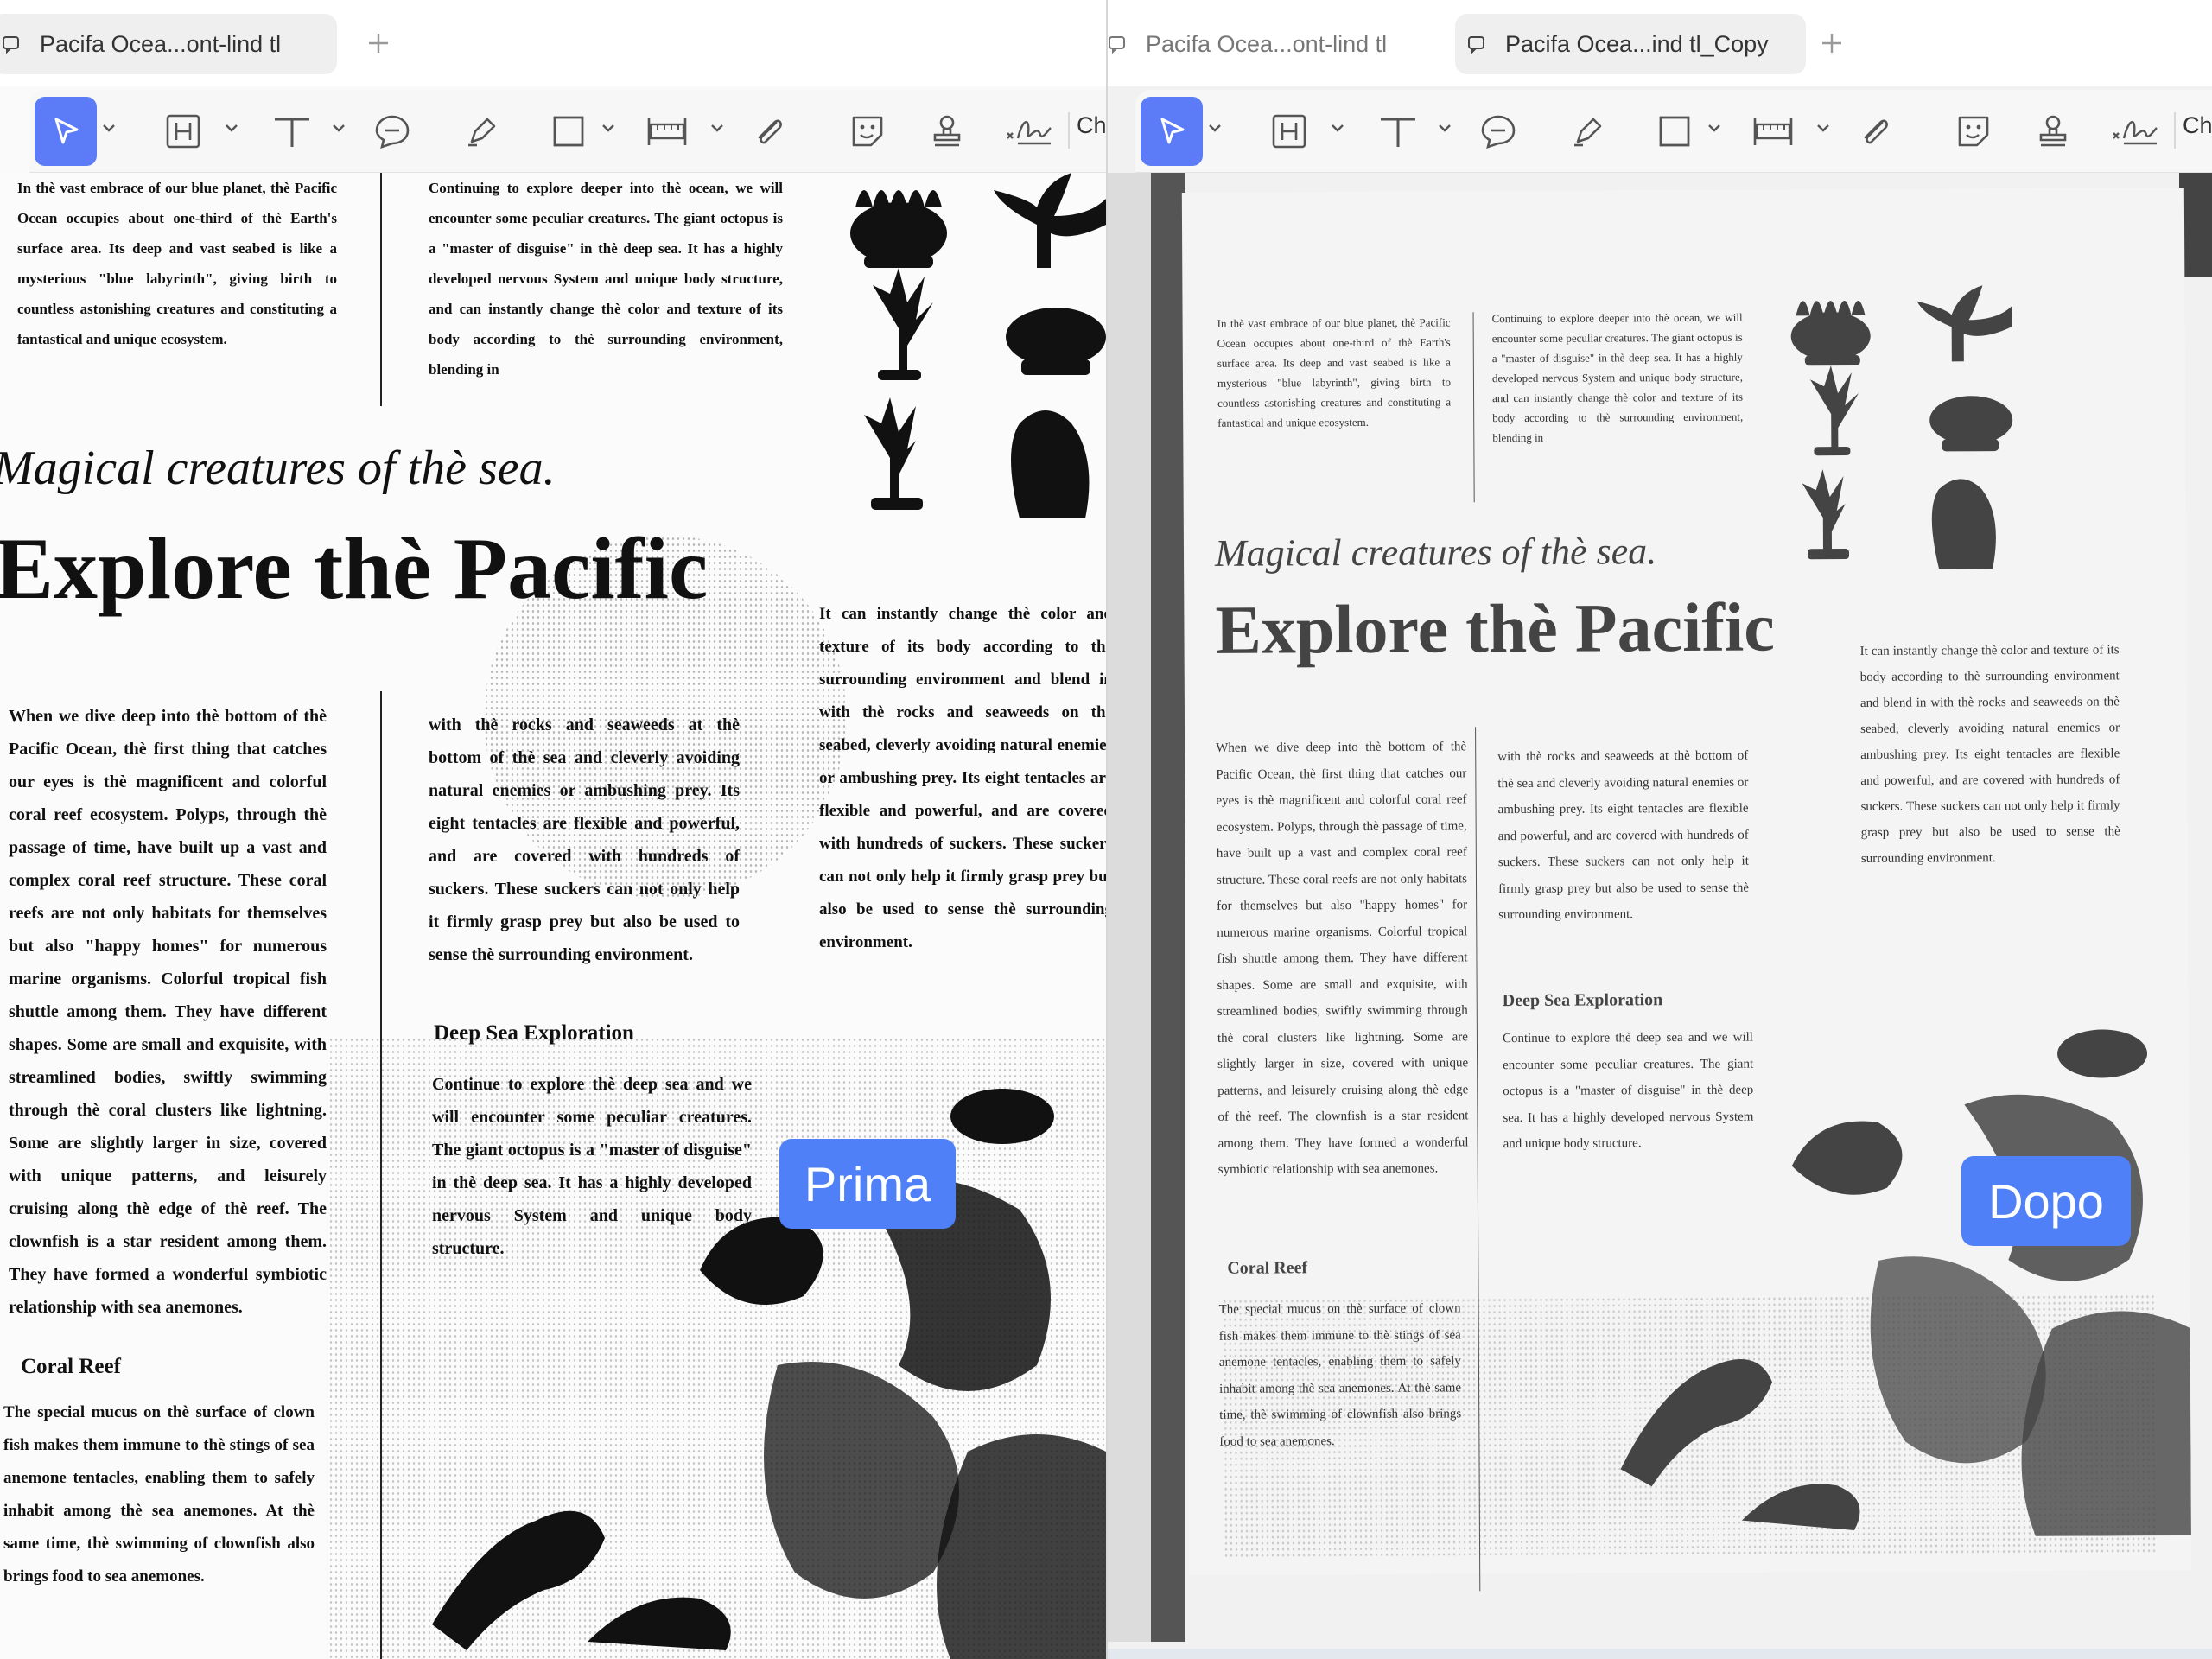 This screenshot has width=2212, height=1659. I want to click on tab-document-copy: Pacifa Ocea...ind tl_Copy, so click(1630, 44).